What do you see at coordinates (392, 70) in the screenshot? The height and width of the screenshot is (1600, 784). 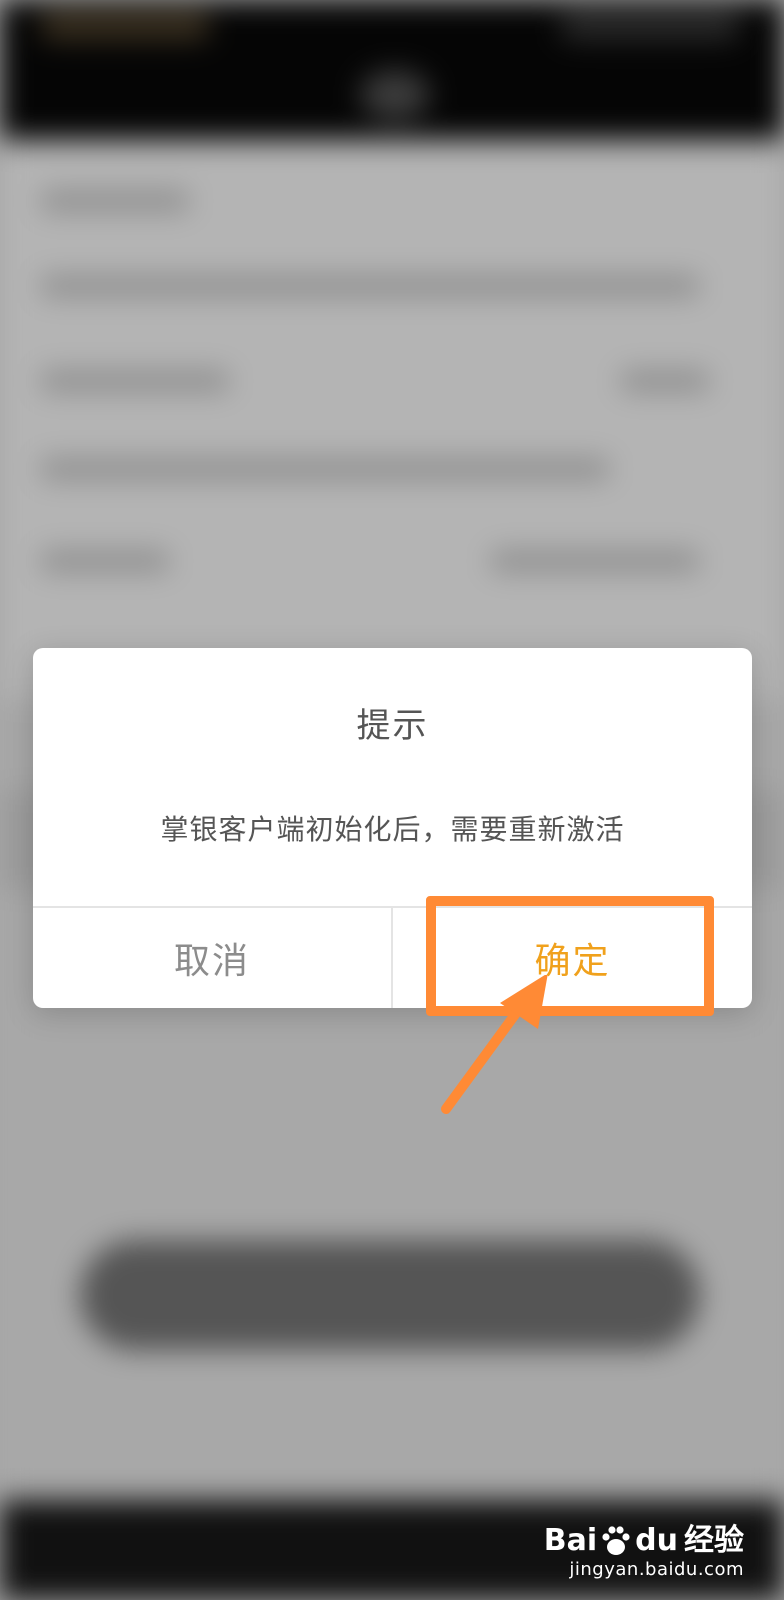 I see `status-and-title-bar` at bounding box center [392, 70].